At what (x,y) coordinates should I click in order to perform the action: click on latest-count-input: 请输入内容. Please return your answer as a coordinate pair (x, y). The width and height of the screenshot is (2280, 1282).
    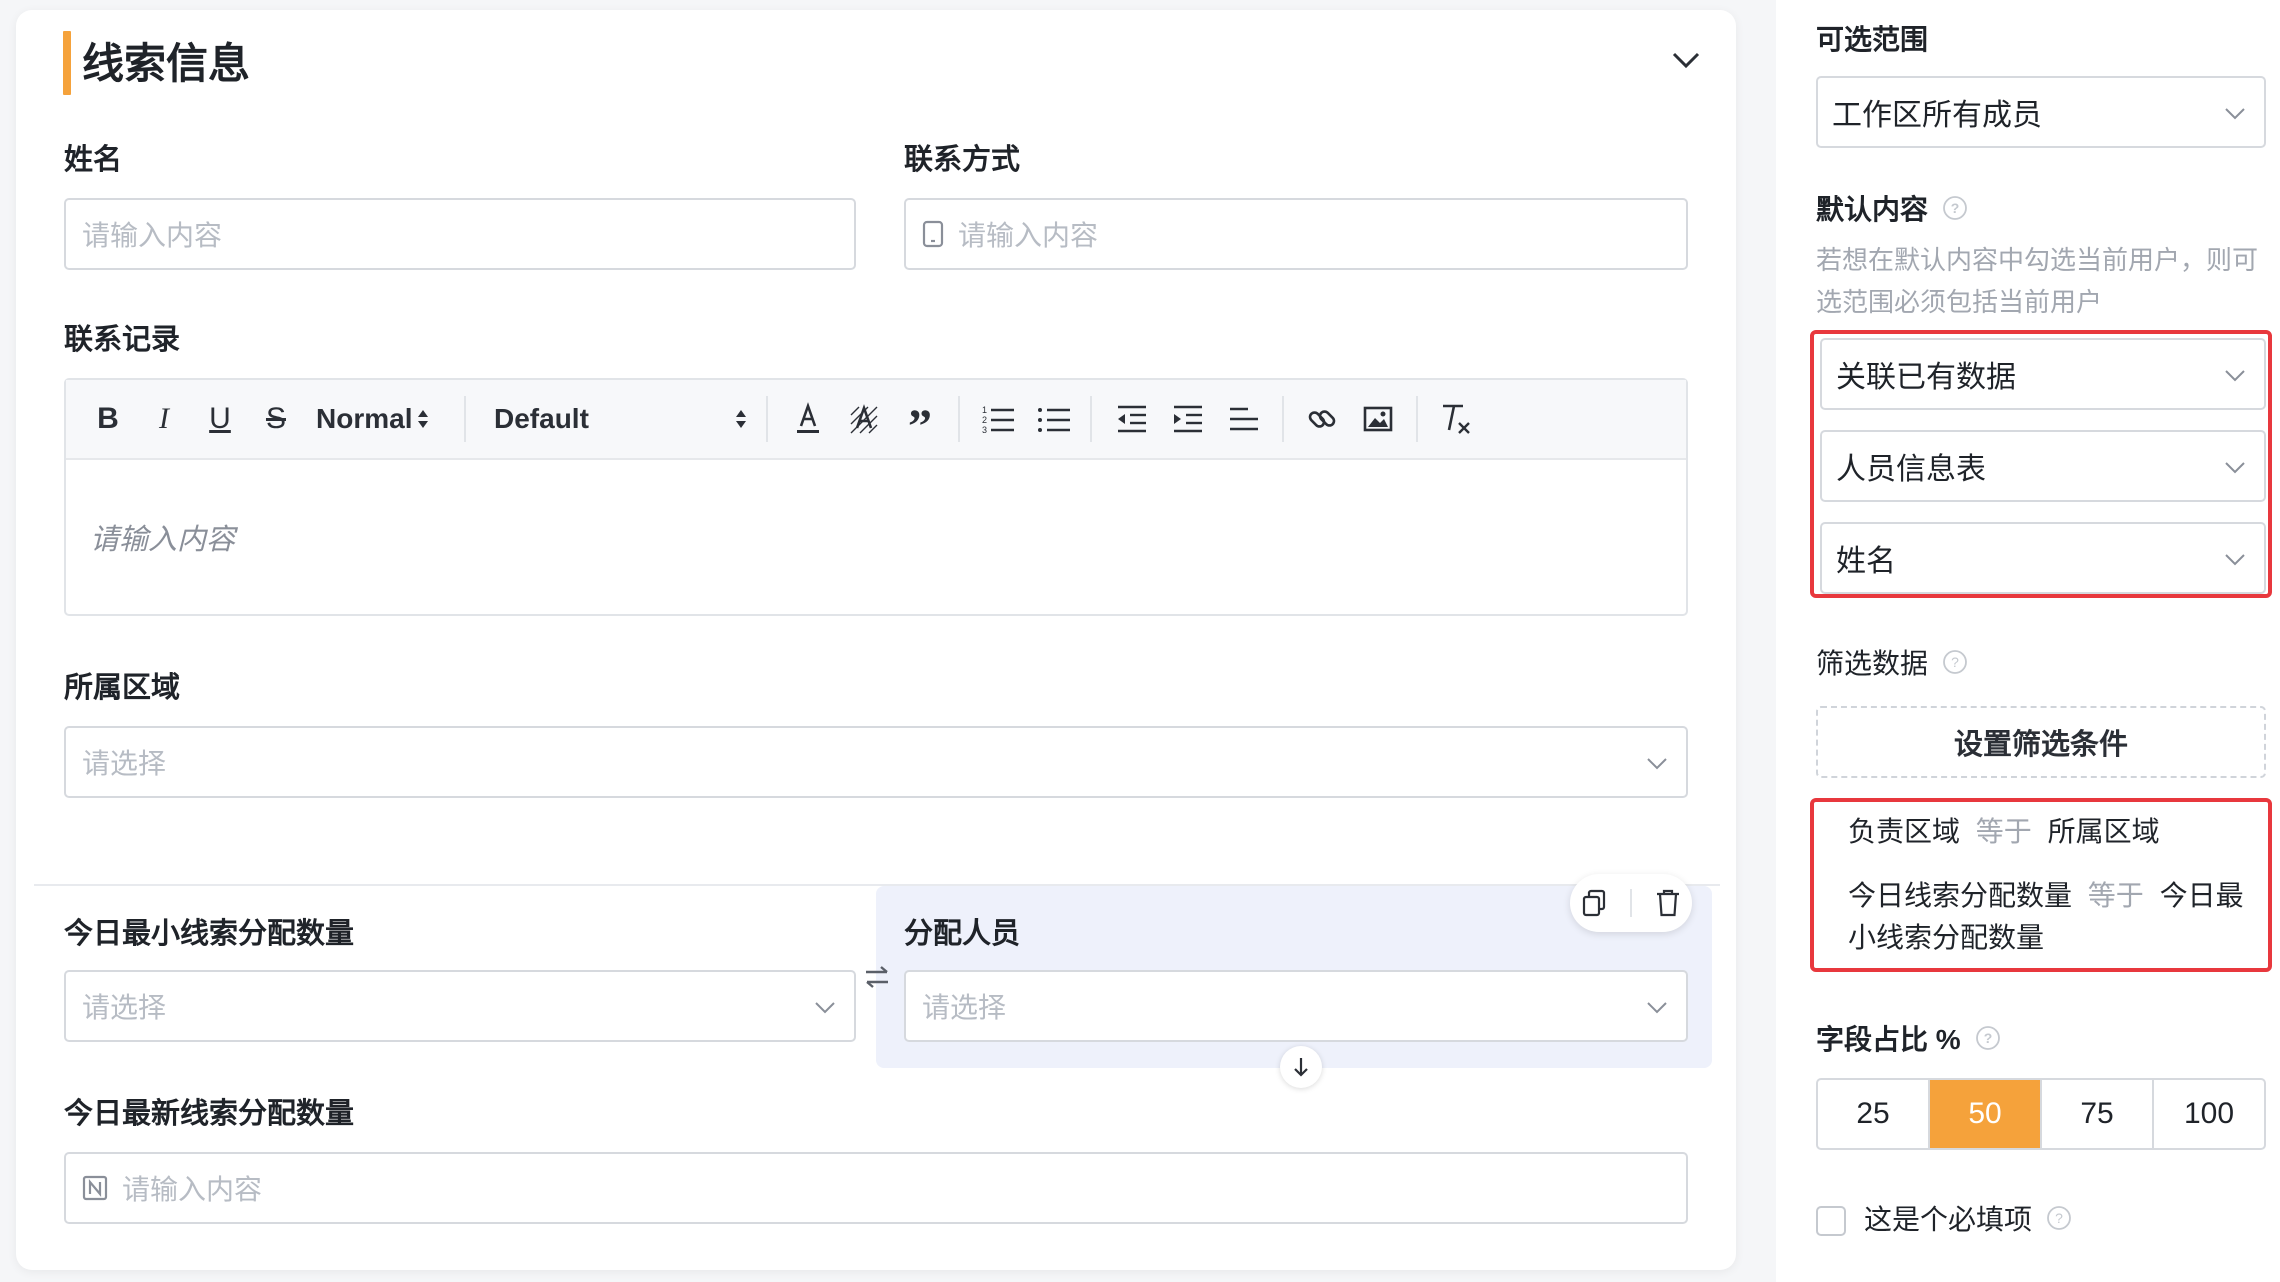
    Looking at the image, I should click on (876, 1188).